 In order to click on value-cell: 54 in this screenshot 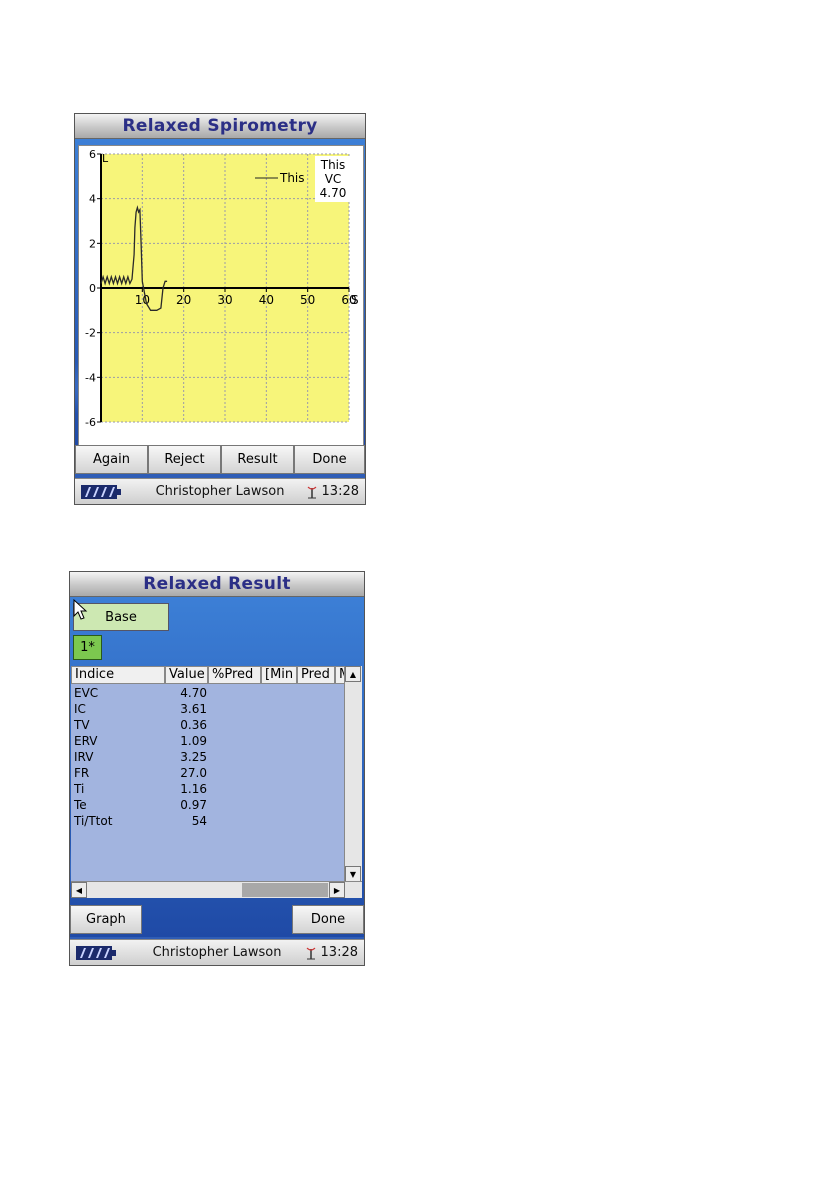, I will do `click(199, 821)`.